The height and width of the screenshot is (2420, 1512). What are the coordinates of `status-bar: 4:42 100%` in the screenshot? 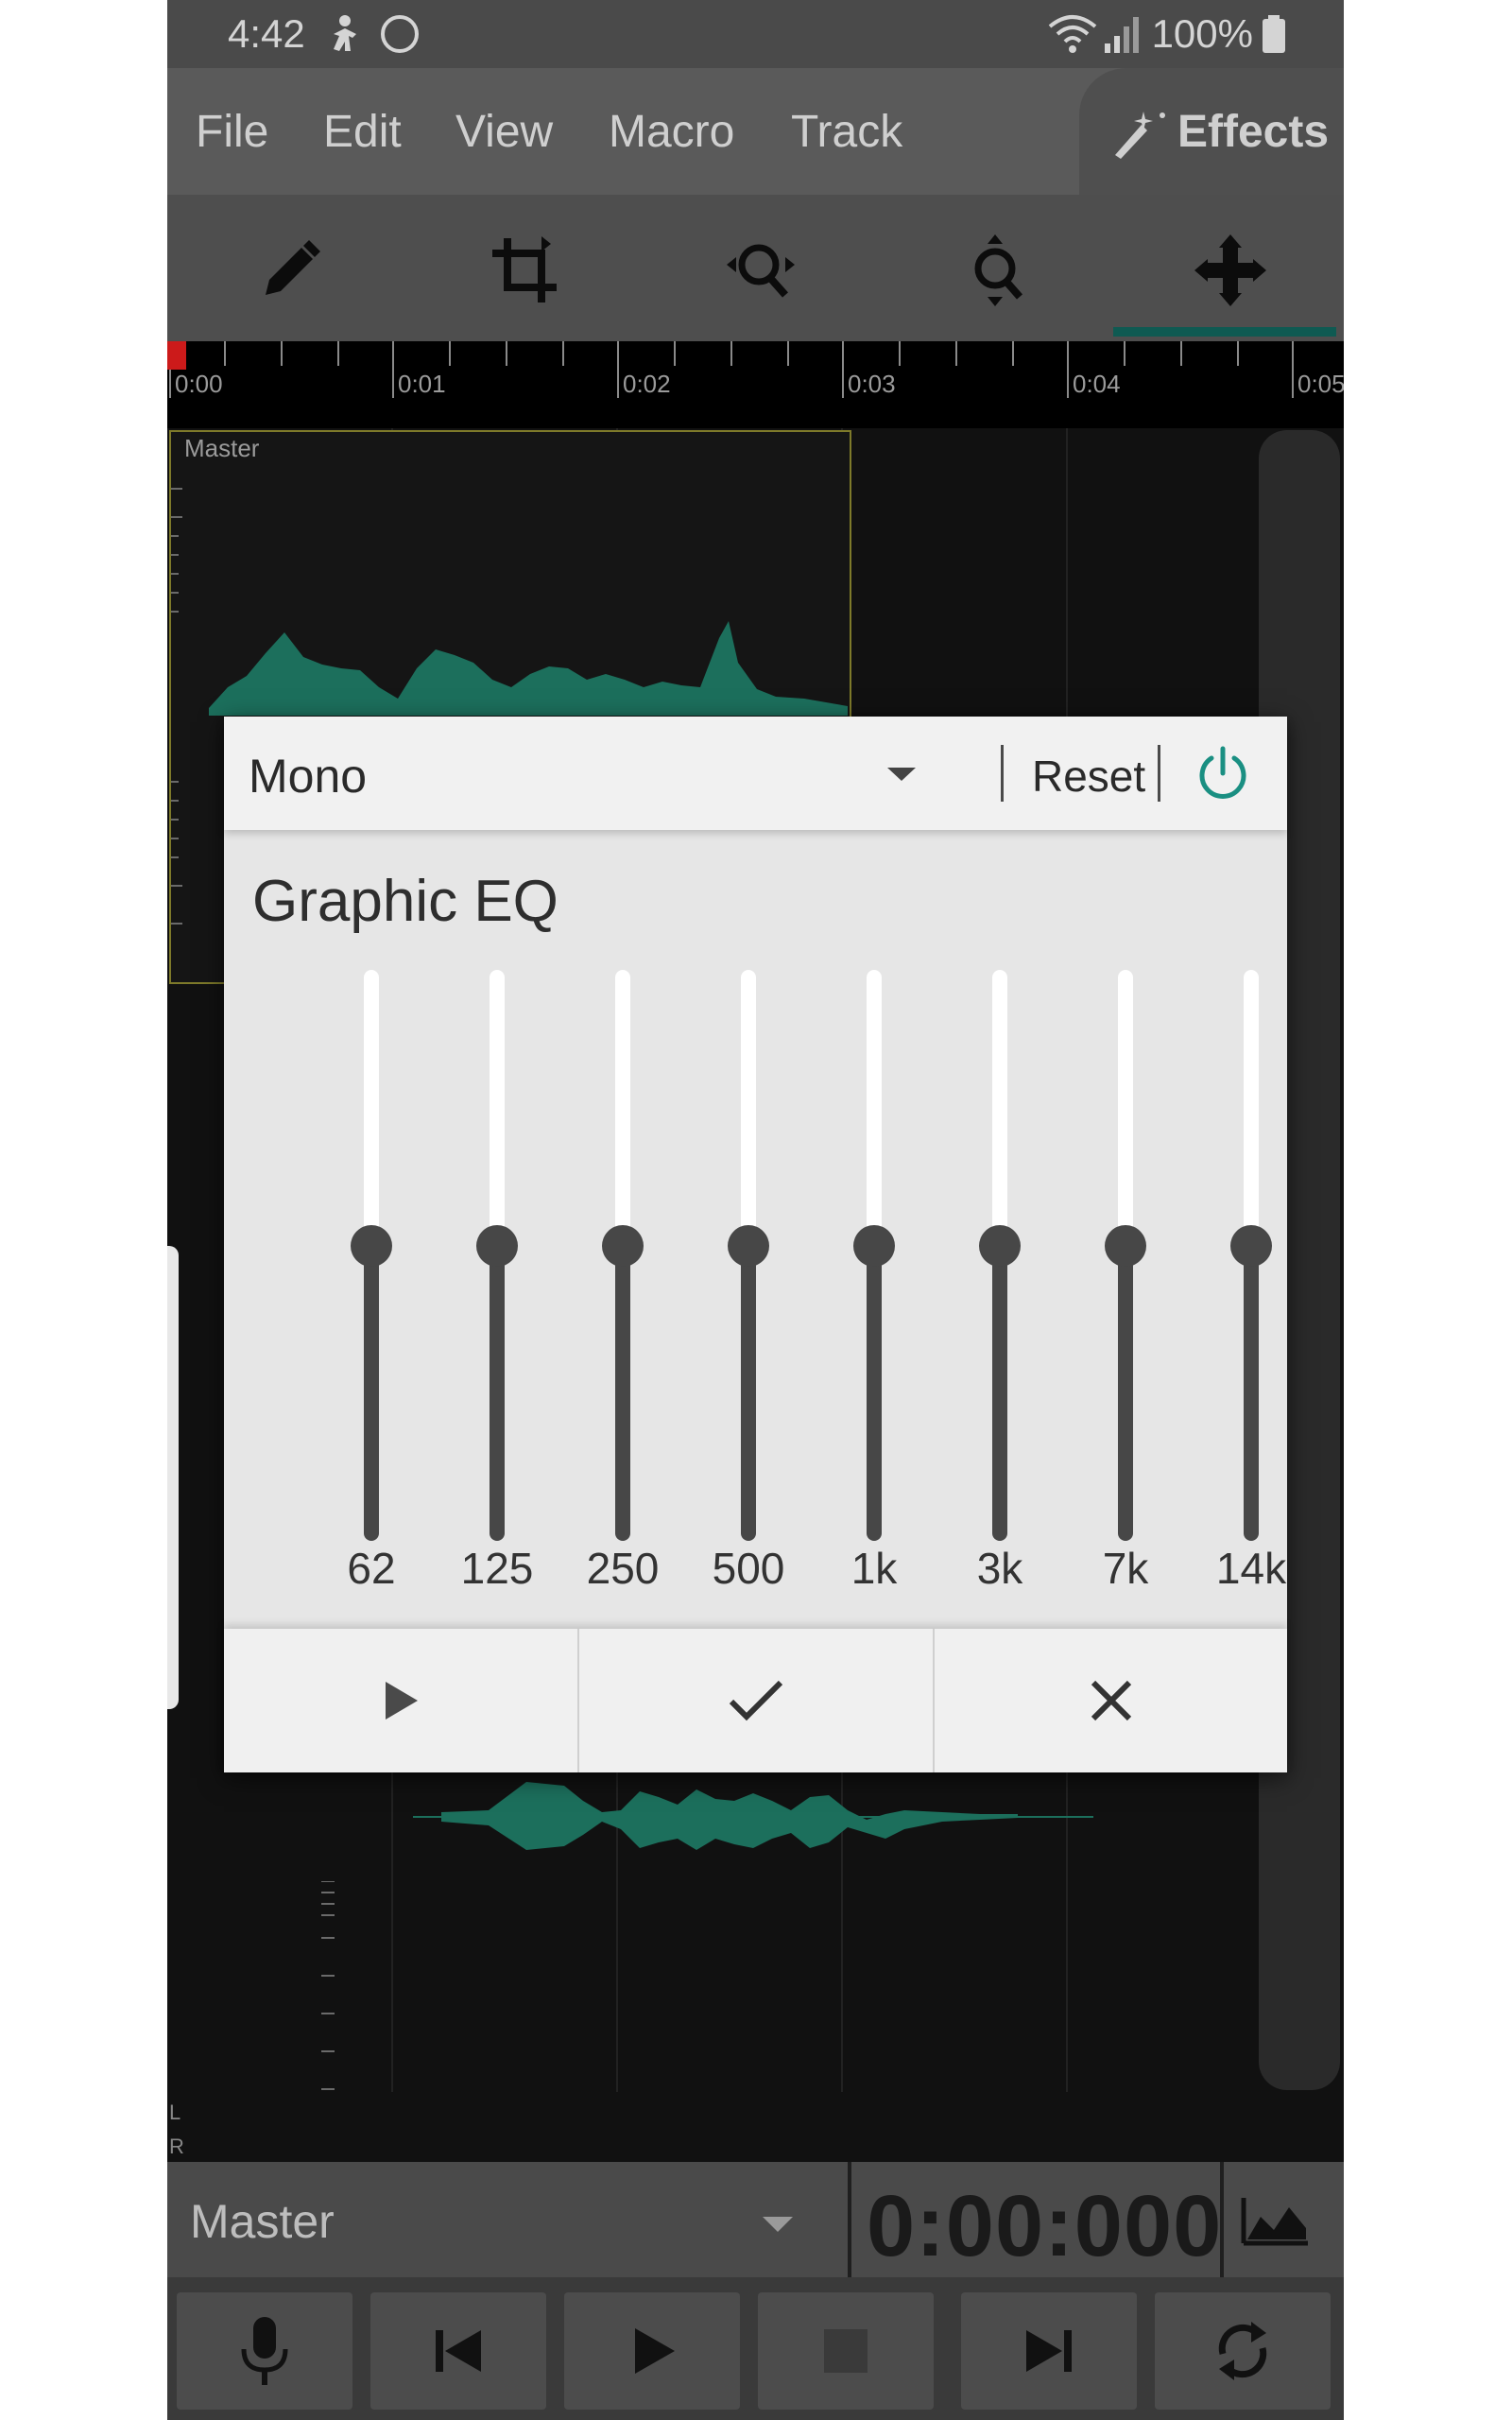 It's located at (755, 34).